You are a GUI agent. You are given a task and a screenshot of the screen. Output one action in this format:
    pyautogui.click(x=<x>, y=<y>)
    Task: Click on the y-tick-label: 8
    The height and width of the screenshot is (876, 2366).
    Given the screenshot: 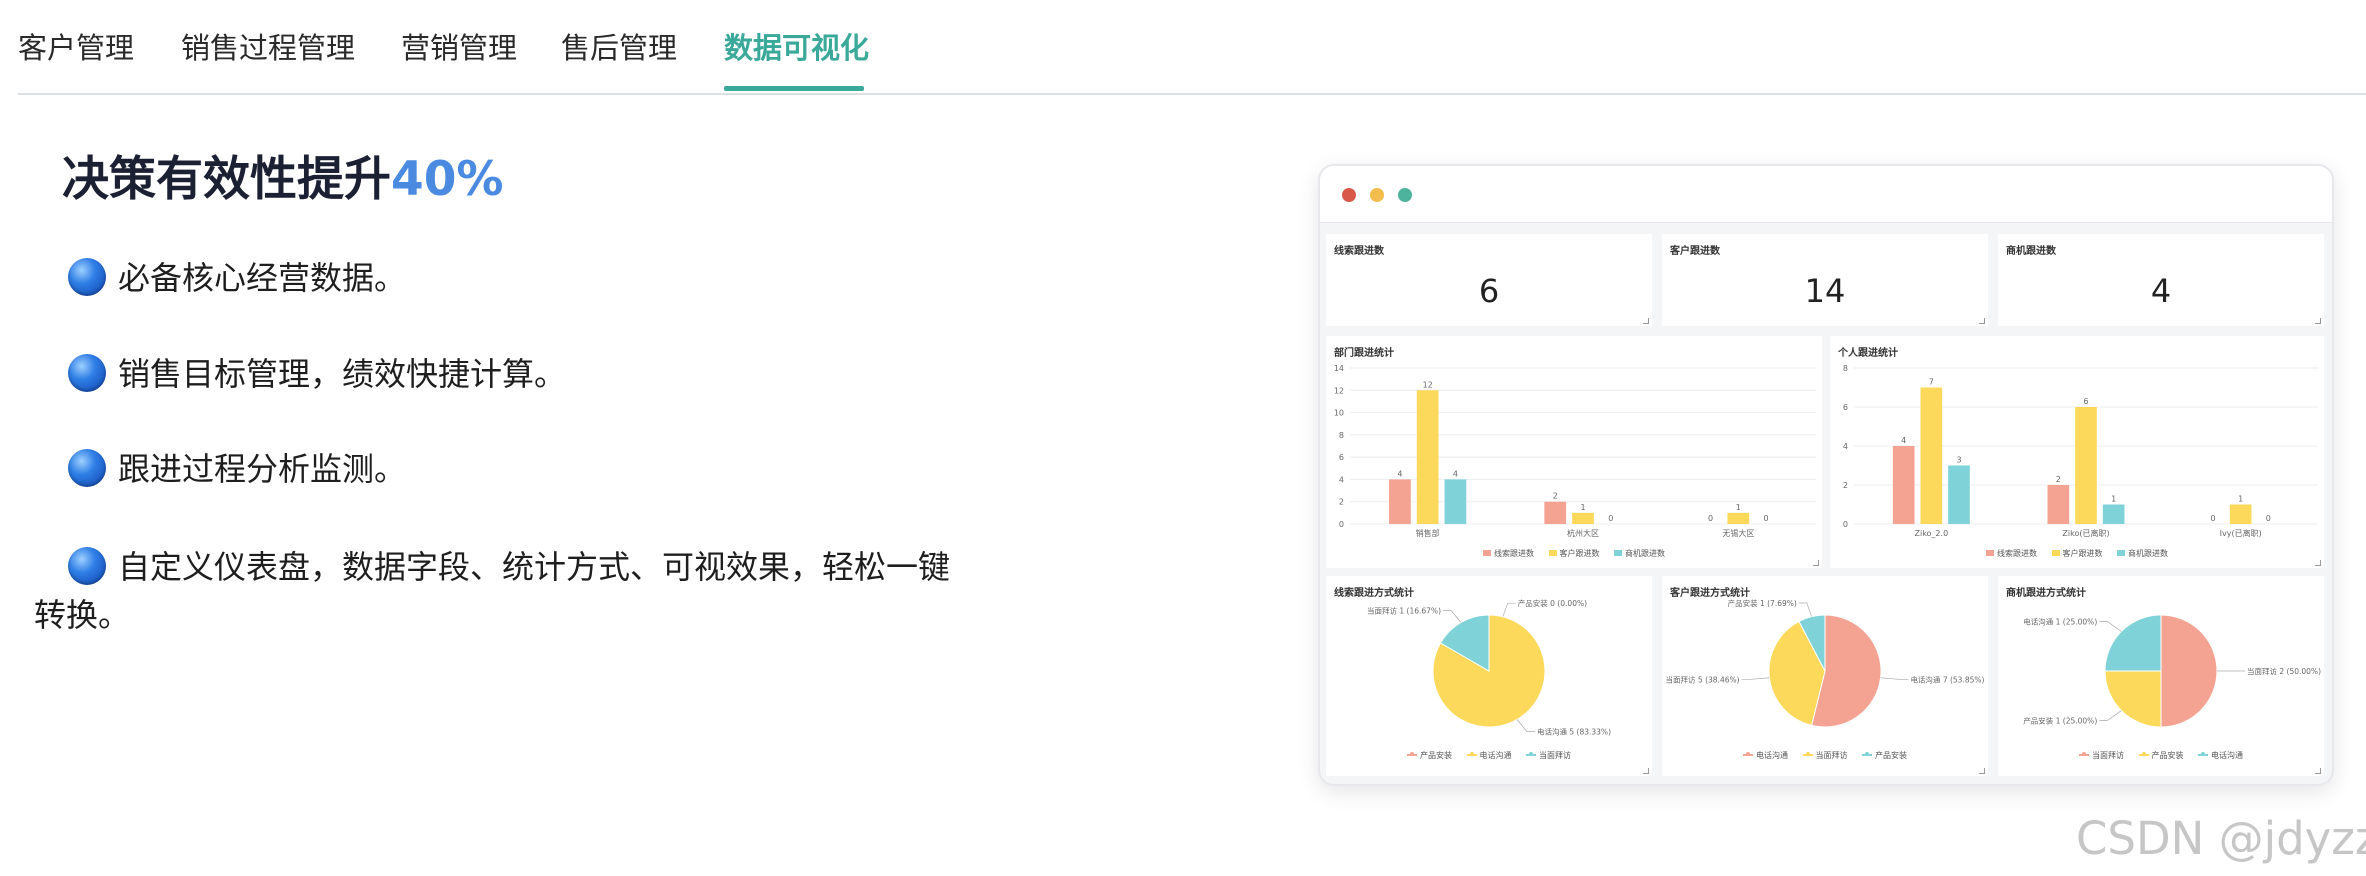 What is the action you would take?
    pyautogui.click(x=1341, y=435)
    